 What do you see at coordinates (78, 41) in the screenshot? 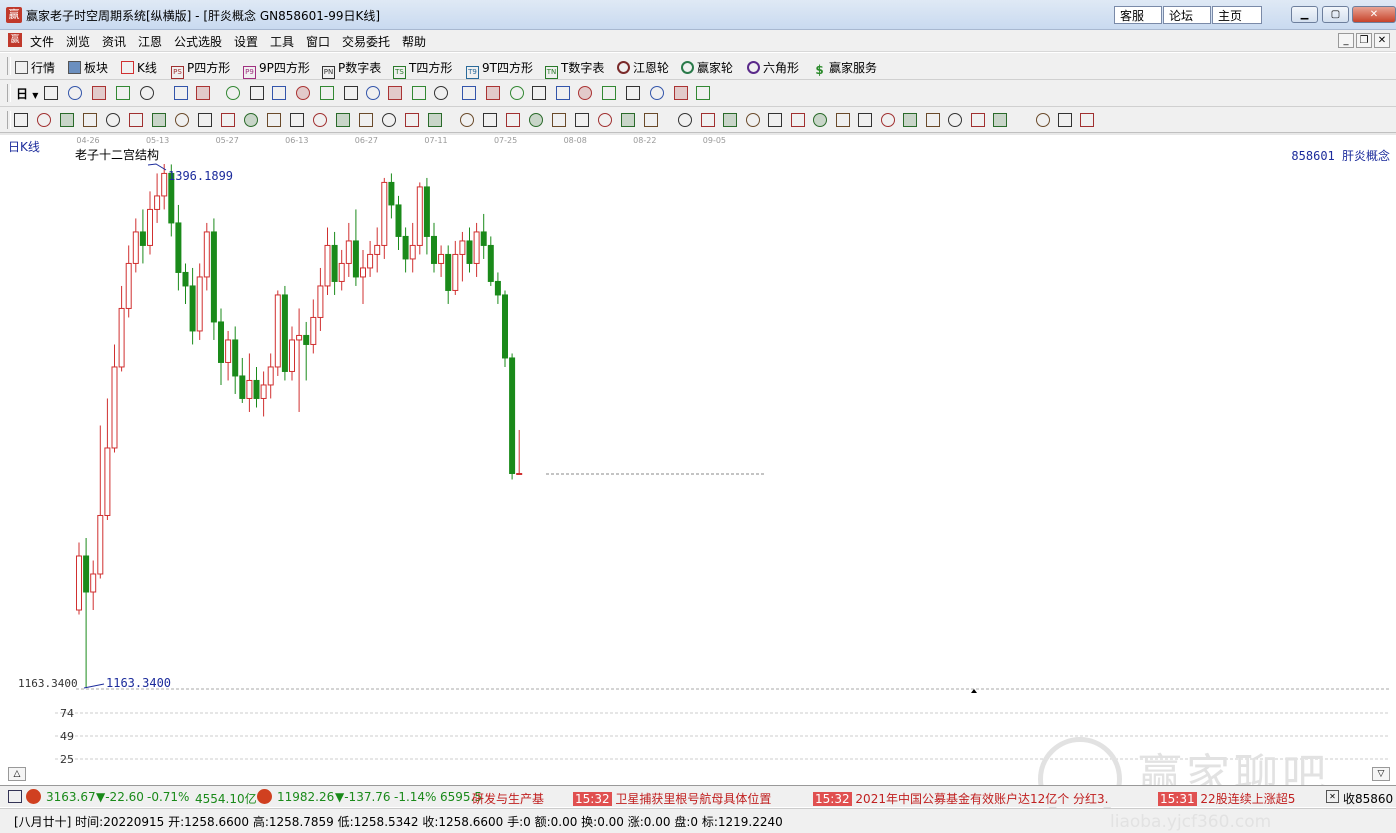
I see `menu-browse: 浏览` at bounding box center [78, 41].